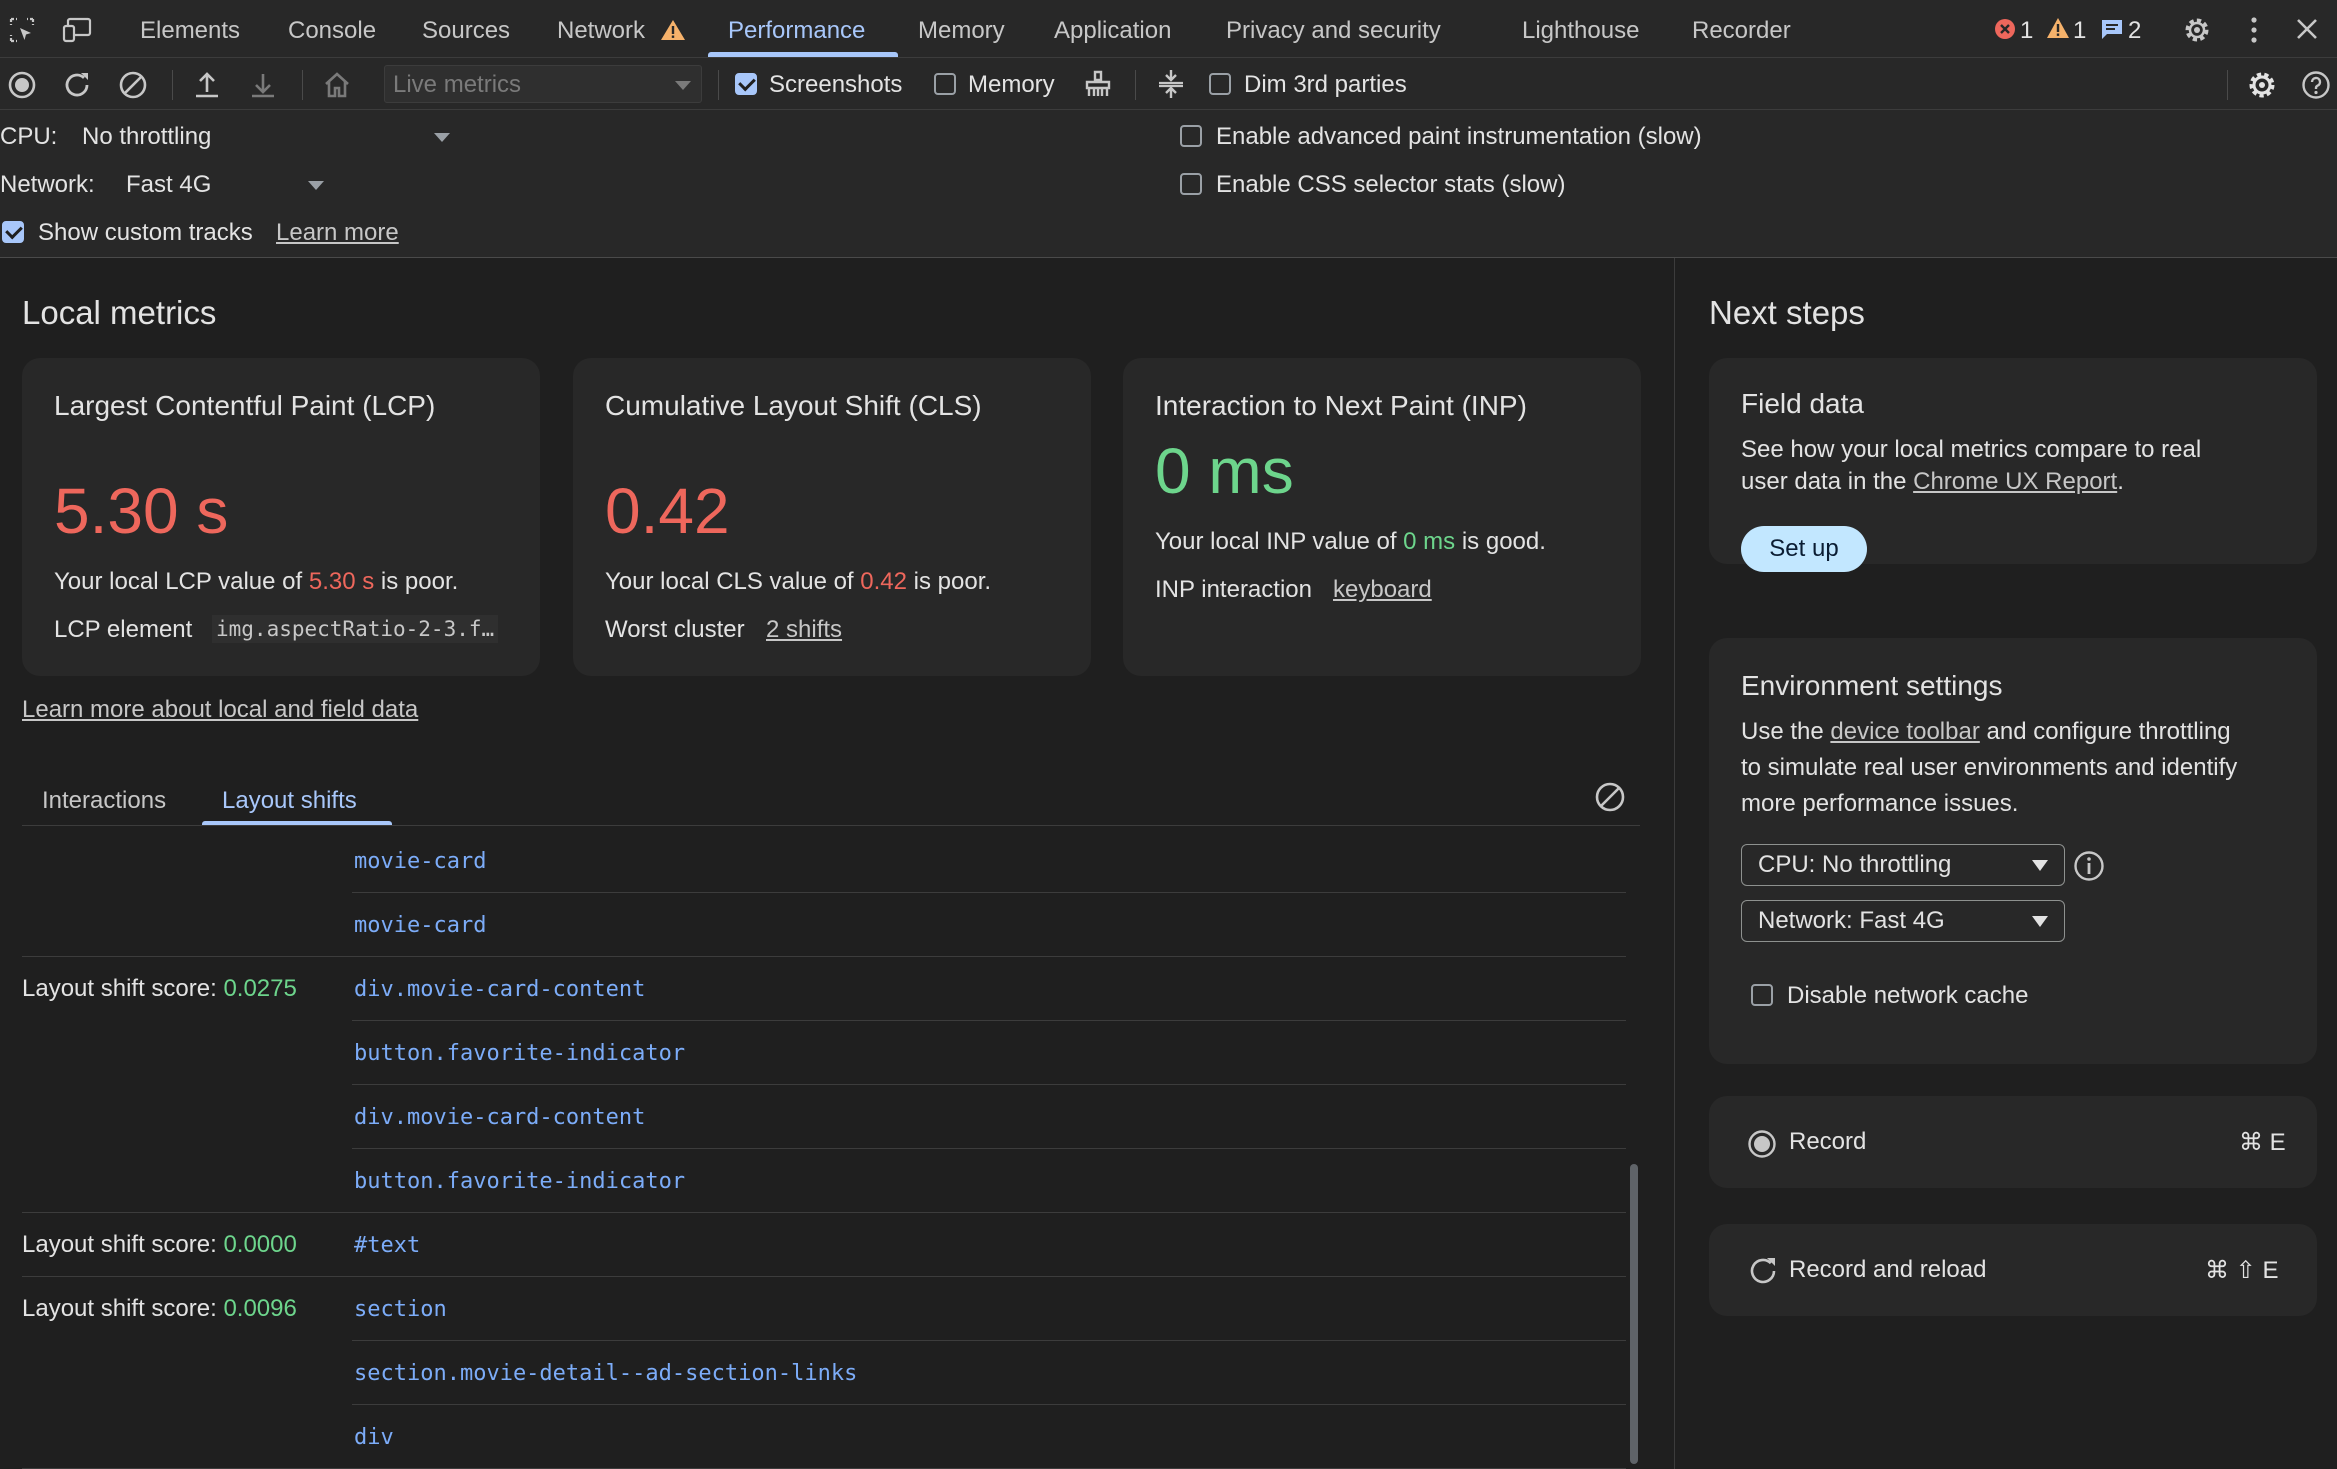 The image size is (2337, 1469). I want to click on table-row: Layout shift score: 0.0096 section, so click(824, 1309).